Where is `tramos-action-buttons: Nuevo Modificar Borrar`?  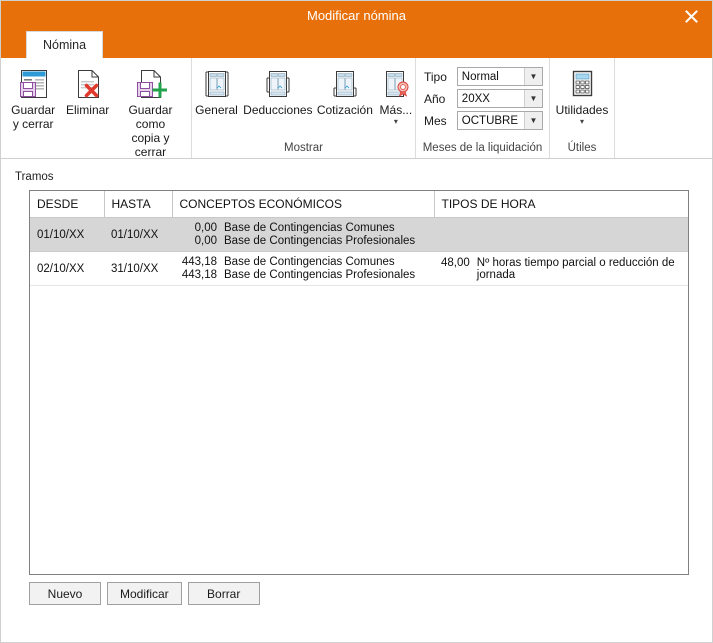 tramos-action-buttons: Nuevo Modificar Borrar is located at coordinates (144, 593).